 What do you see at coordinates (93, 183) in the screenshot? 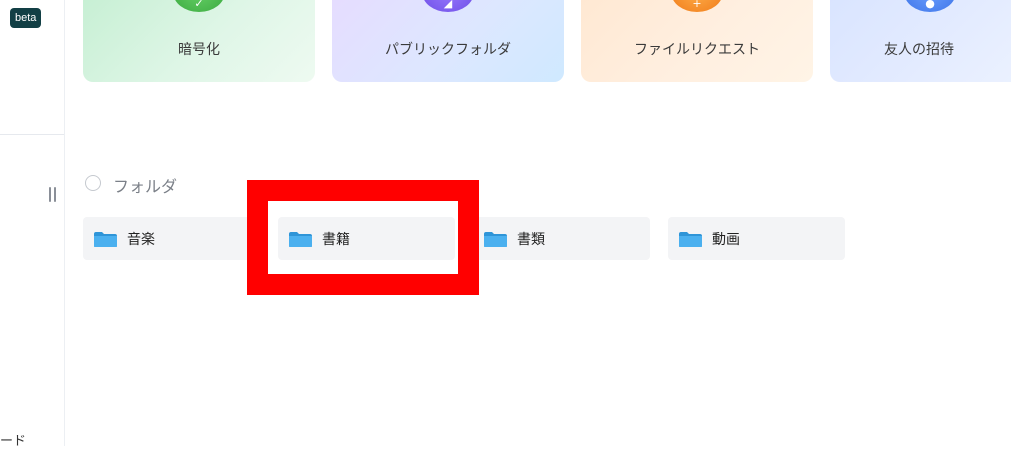
I see `select-all-folders-radio` at bounding box center [93, 183].